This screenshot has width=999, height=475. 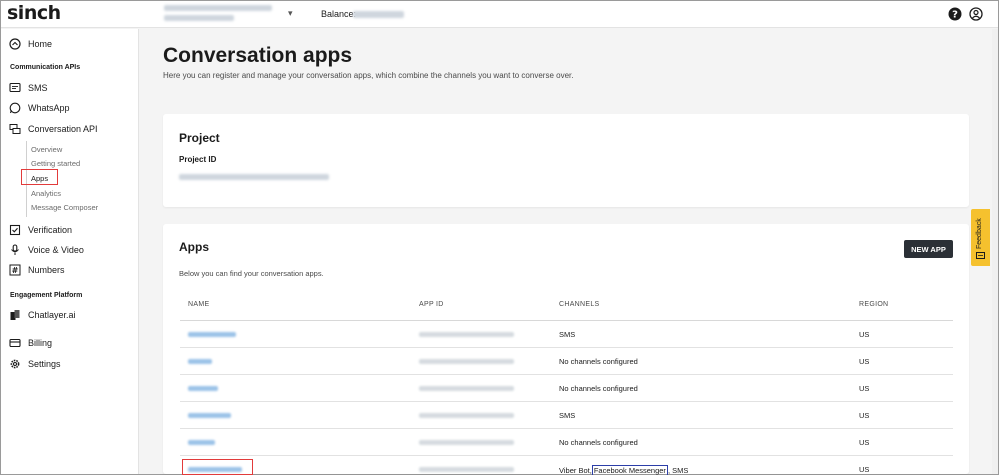 What do you see at coordinates (198, 159) in the screenshot?
I see `project-id-label: Project ID` at bounding box center [198, 159].